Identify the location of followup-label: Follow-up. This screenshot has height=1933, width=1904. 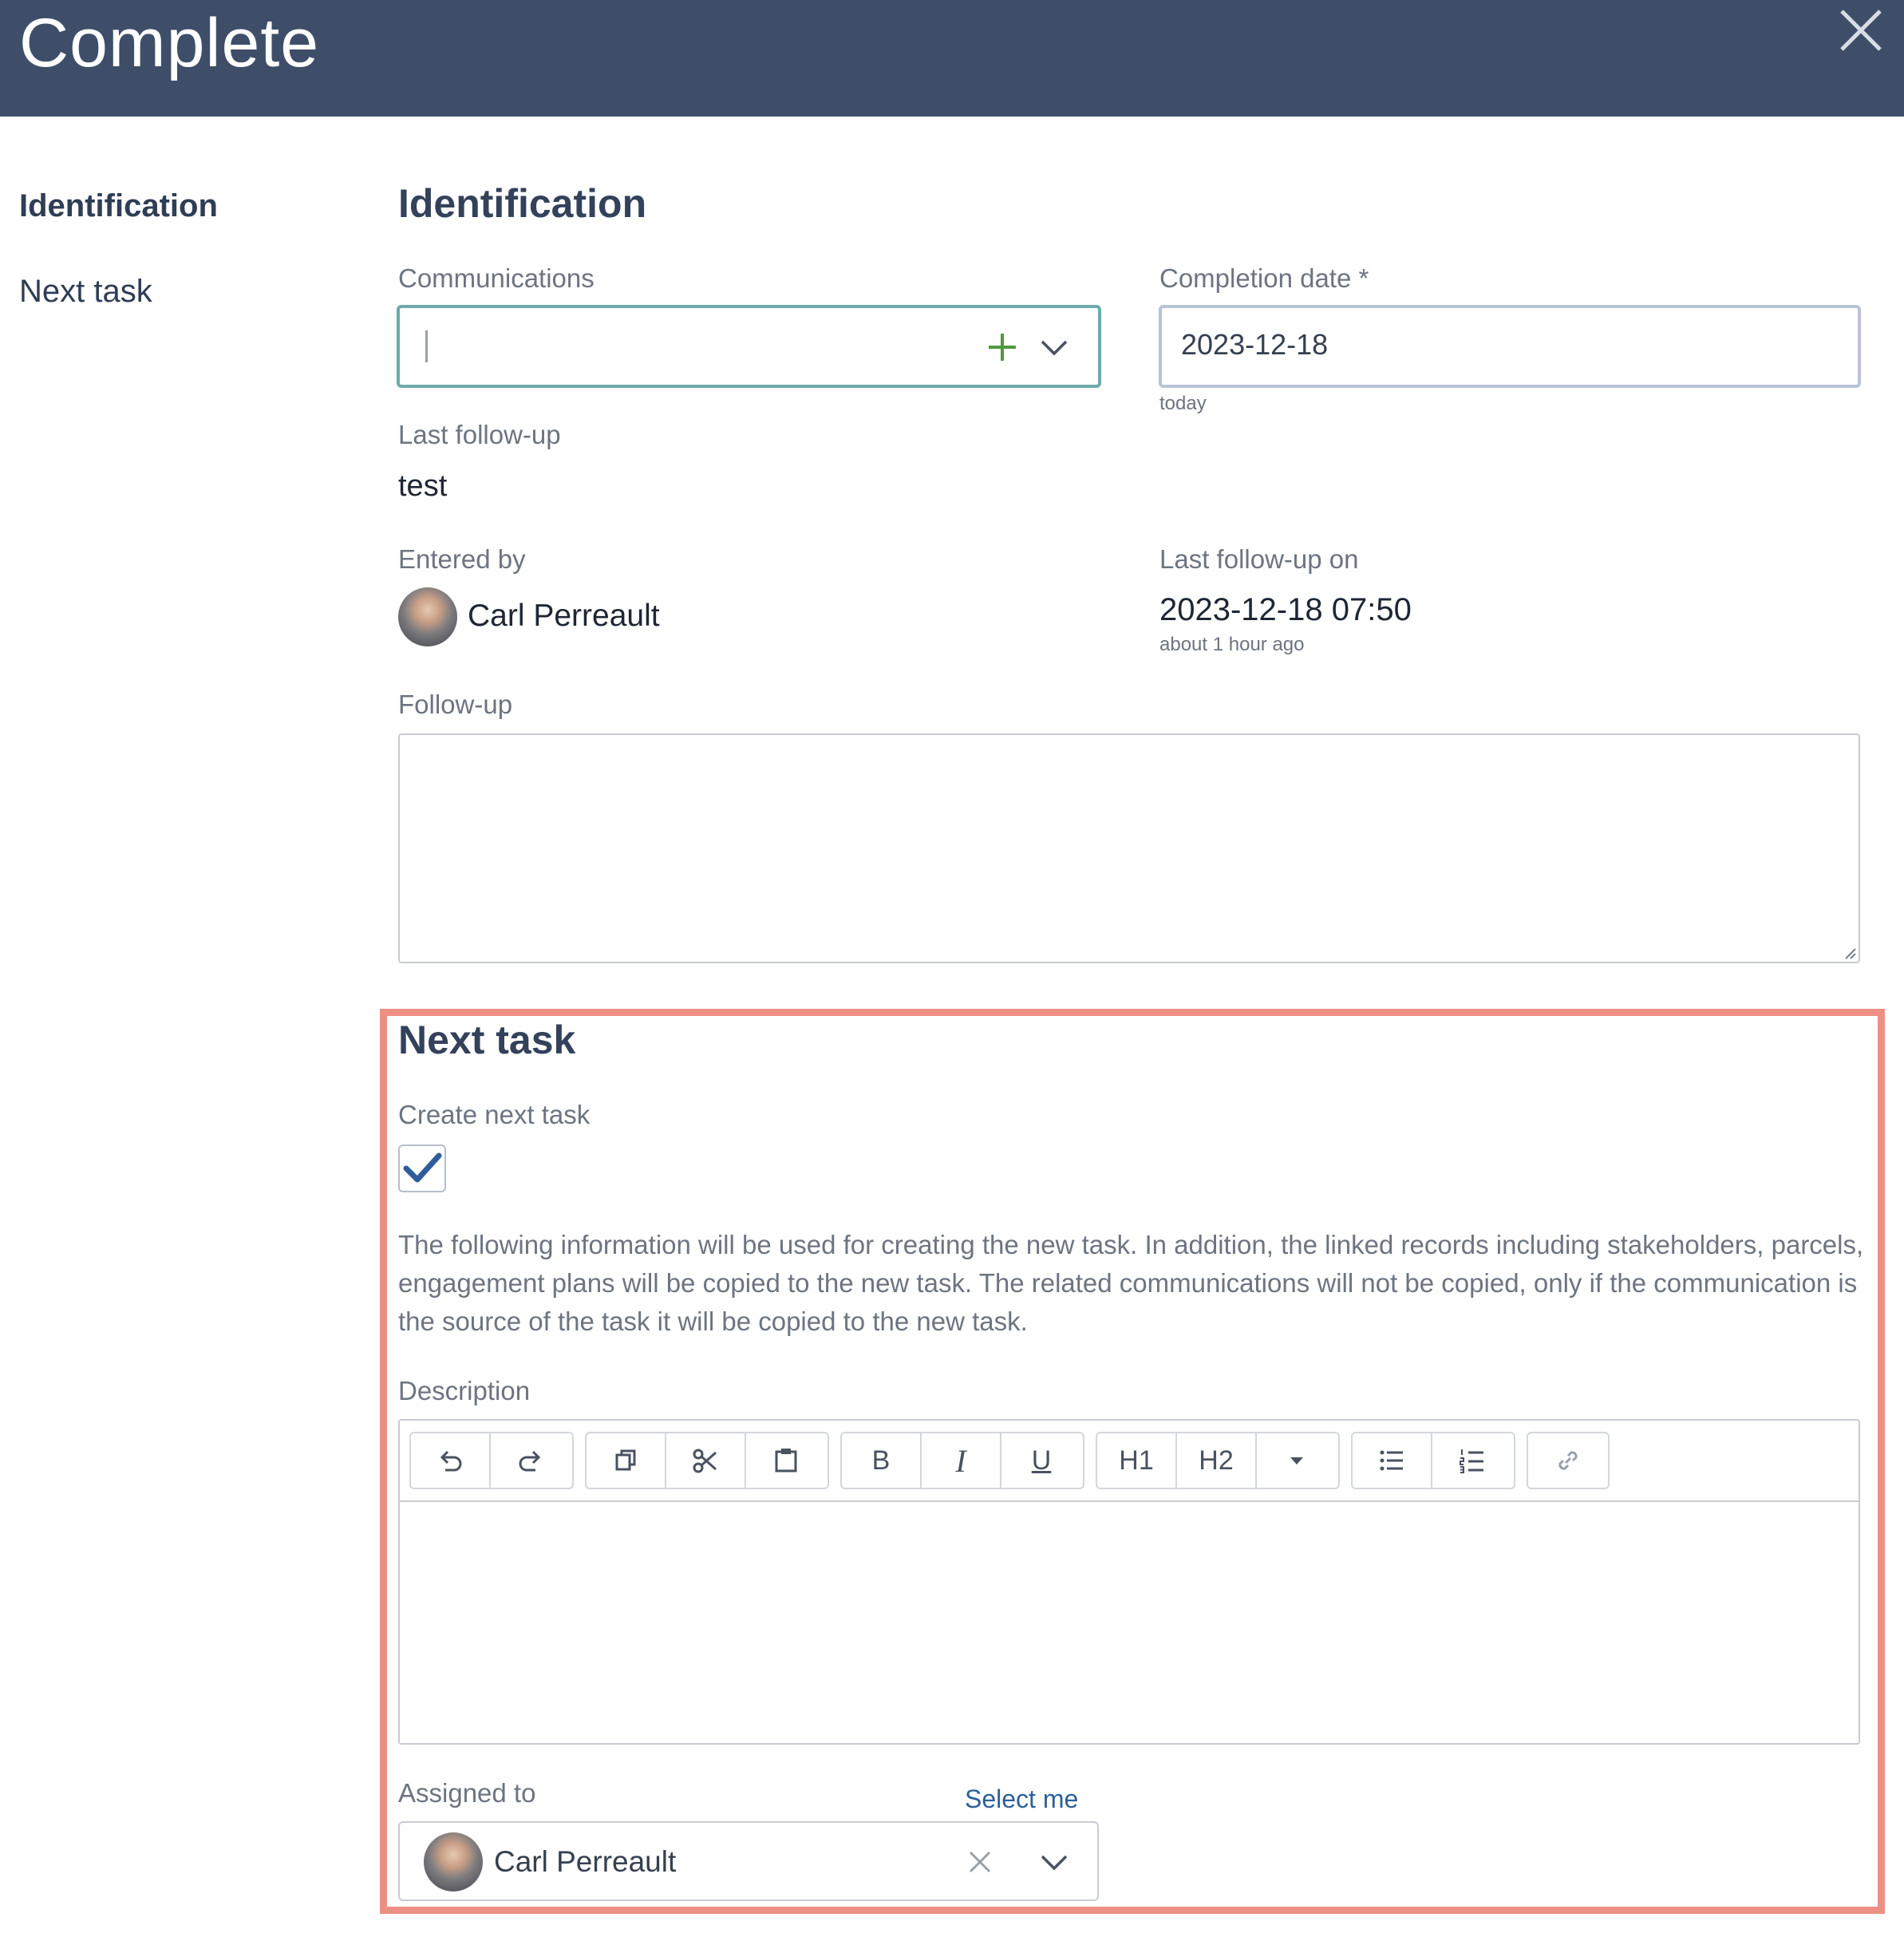
(455, 704).